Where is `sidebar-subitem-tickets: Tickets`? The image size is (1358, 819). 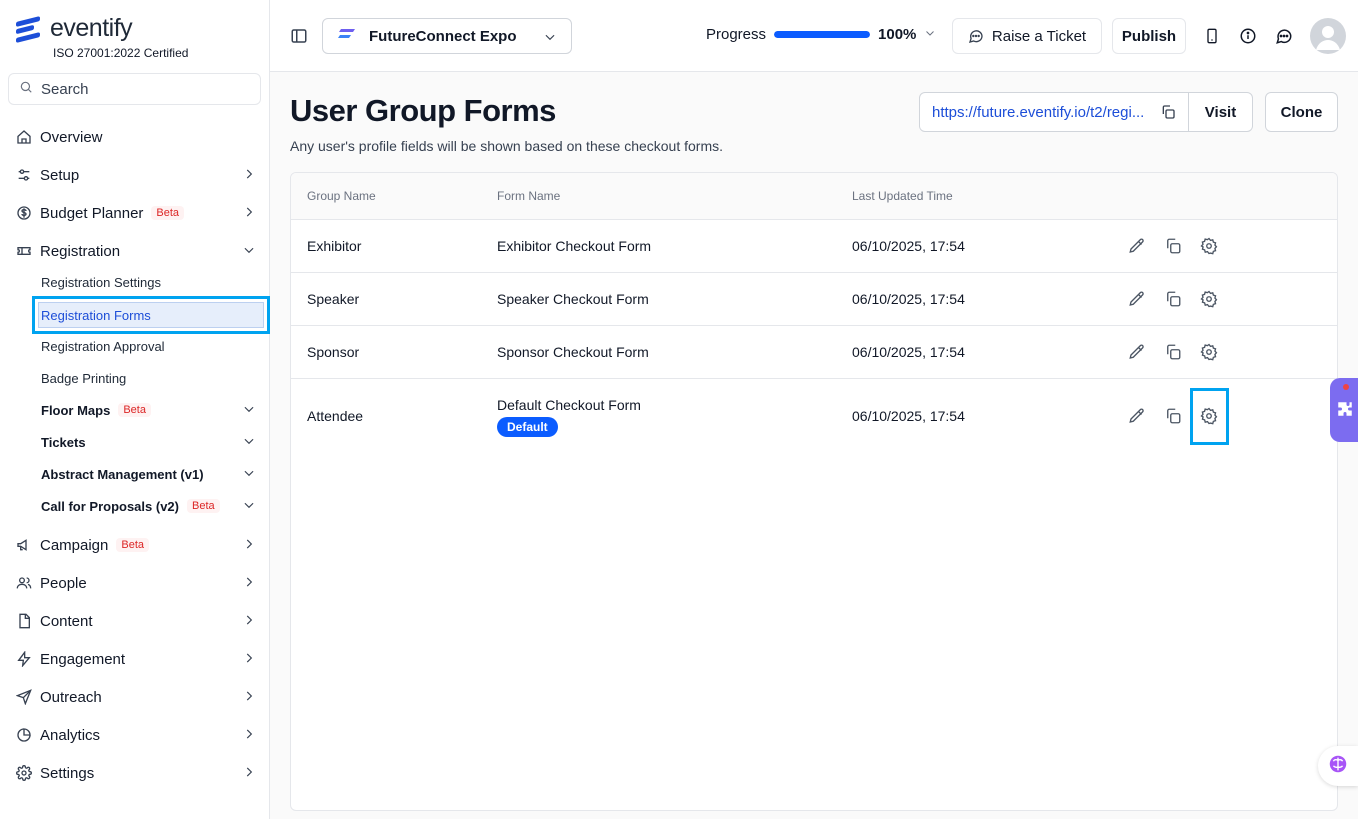 sidebar-subitem-tickets: Tickets is located at coordinates (148, 442).